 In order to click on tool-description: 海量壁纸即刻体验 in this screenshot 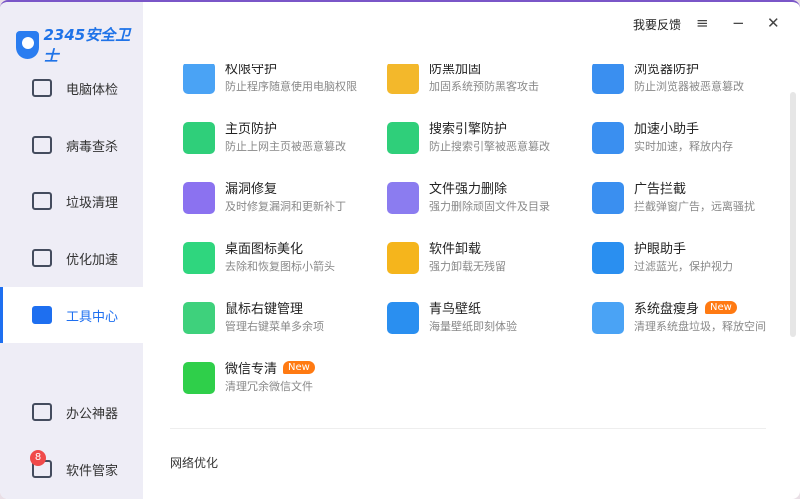, I will do `click(473, 326)`.